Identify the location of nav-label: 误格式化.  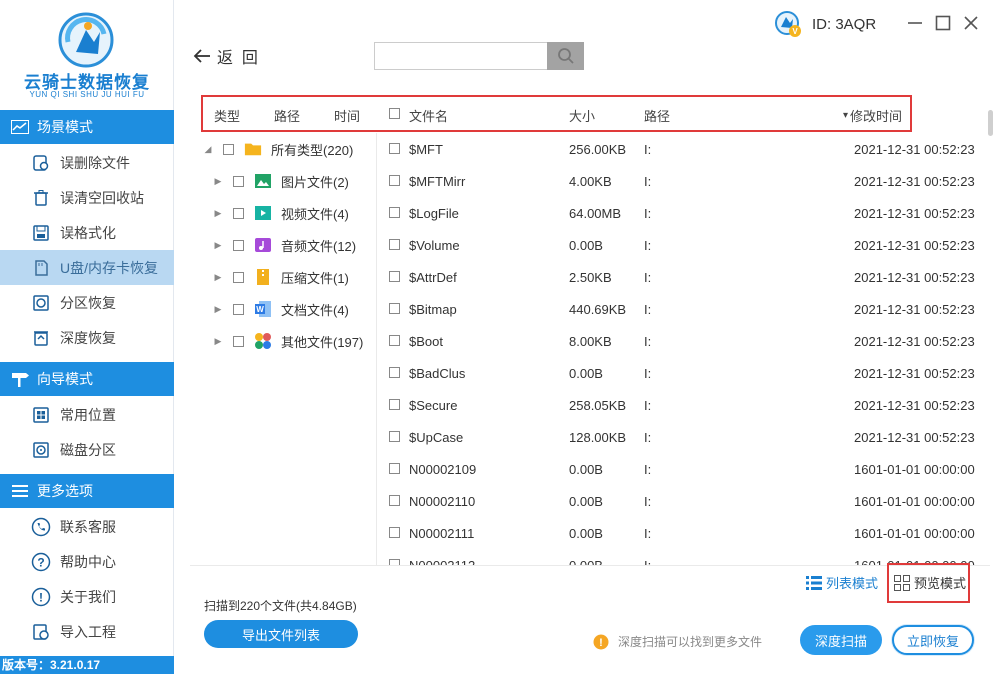
(88, 232).